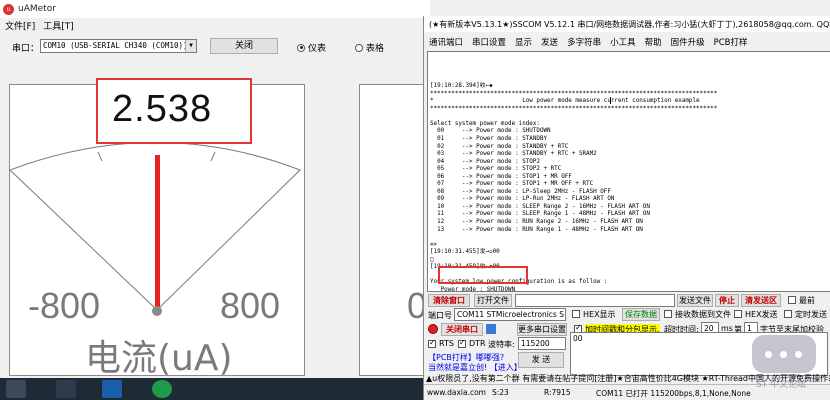 This screenshot has height=400, width=830. I want to click on mode-table-label: 表格, so click(375, 49).